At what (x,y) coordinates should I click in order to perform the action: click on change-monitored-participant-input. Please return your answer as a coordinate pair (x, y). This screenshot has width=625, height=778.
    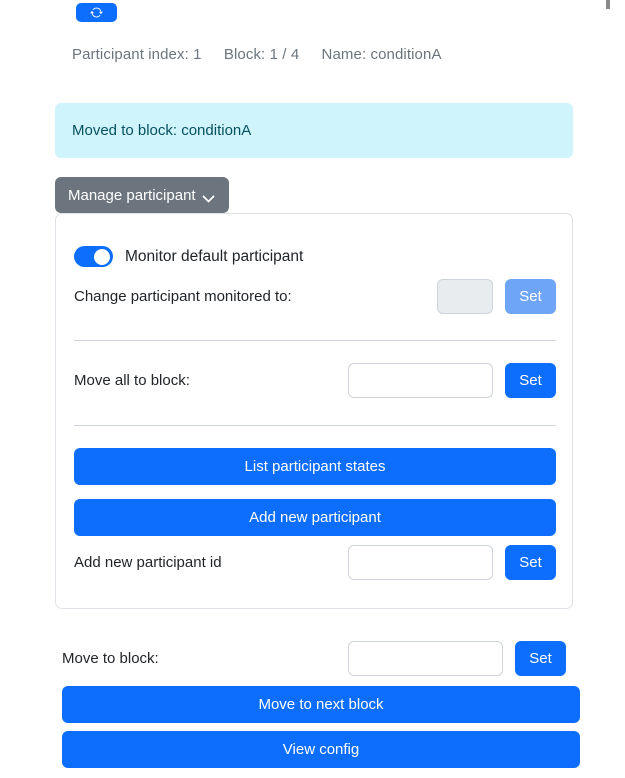
    Looking at the image, I should click on (465, 296).